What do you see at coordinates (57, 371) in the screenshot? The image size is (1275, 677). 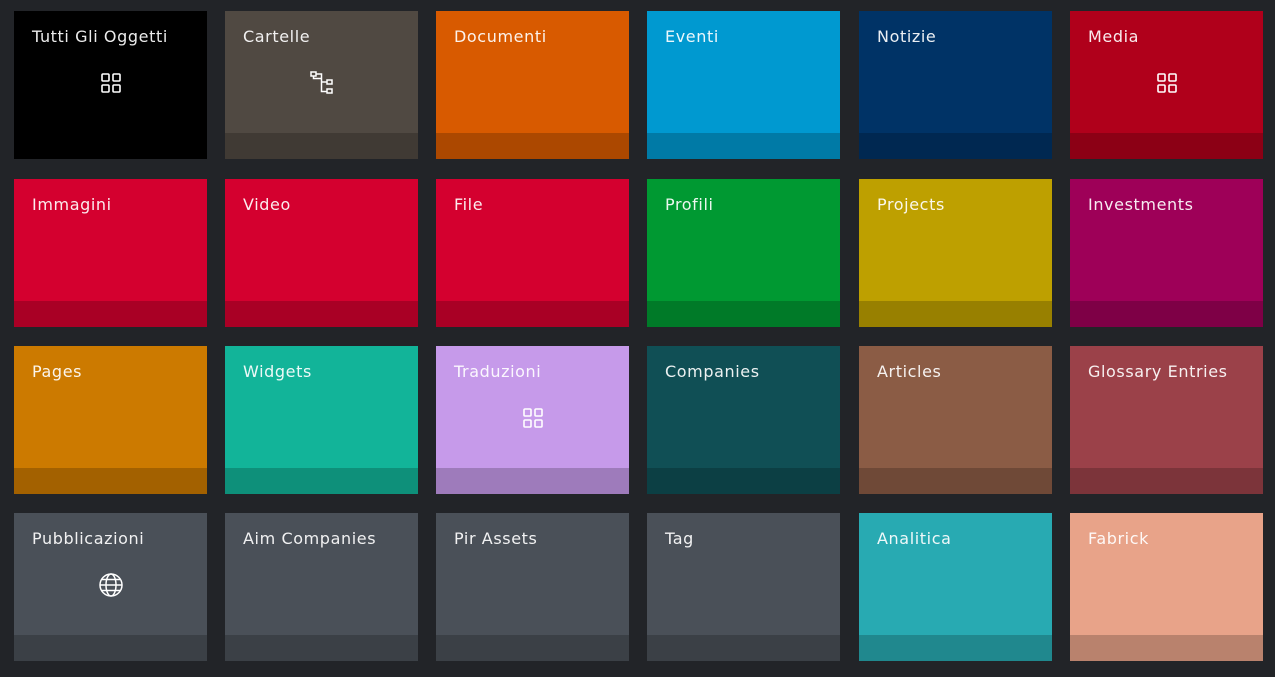 I see `tile-label: Pages` at bounding box center [57, 371].